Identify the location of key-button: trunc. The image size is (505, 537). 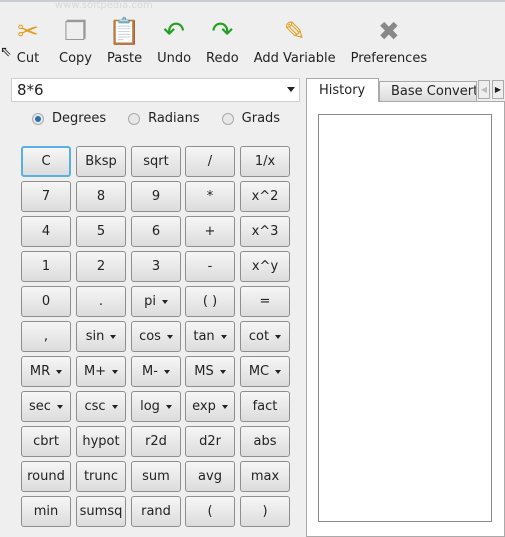
(101, 476).